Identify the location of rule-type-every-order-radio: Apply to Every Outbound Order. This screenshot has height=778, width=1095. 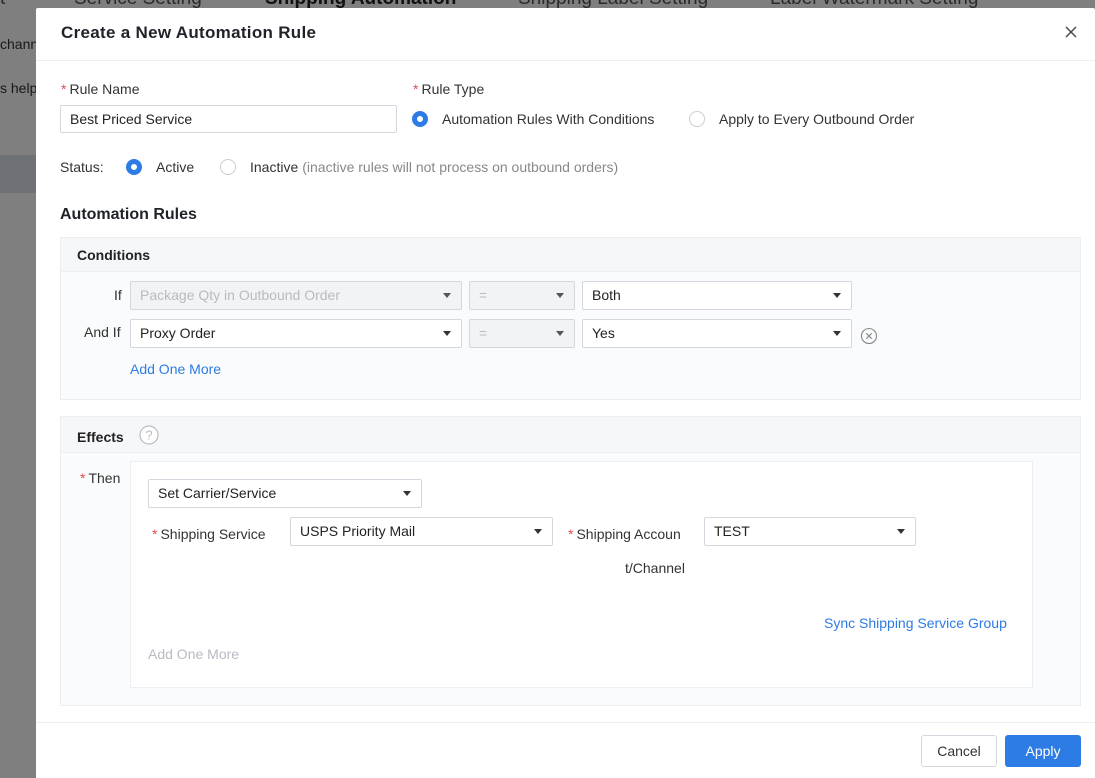
(801, 119).